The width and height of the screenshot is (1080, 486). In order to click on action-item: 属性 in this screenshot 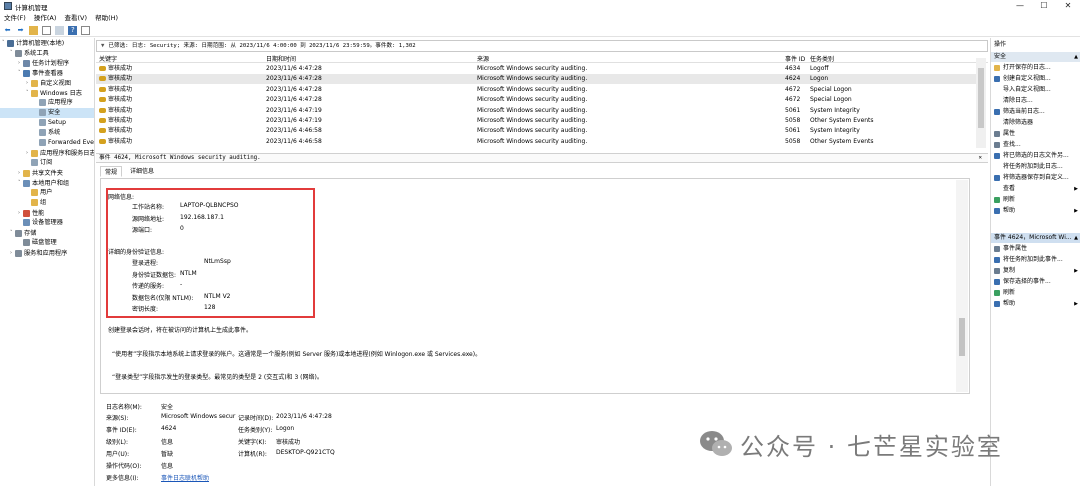, I will do `click(1035, 134)`.